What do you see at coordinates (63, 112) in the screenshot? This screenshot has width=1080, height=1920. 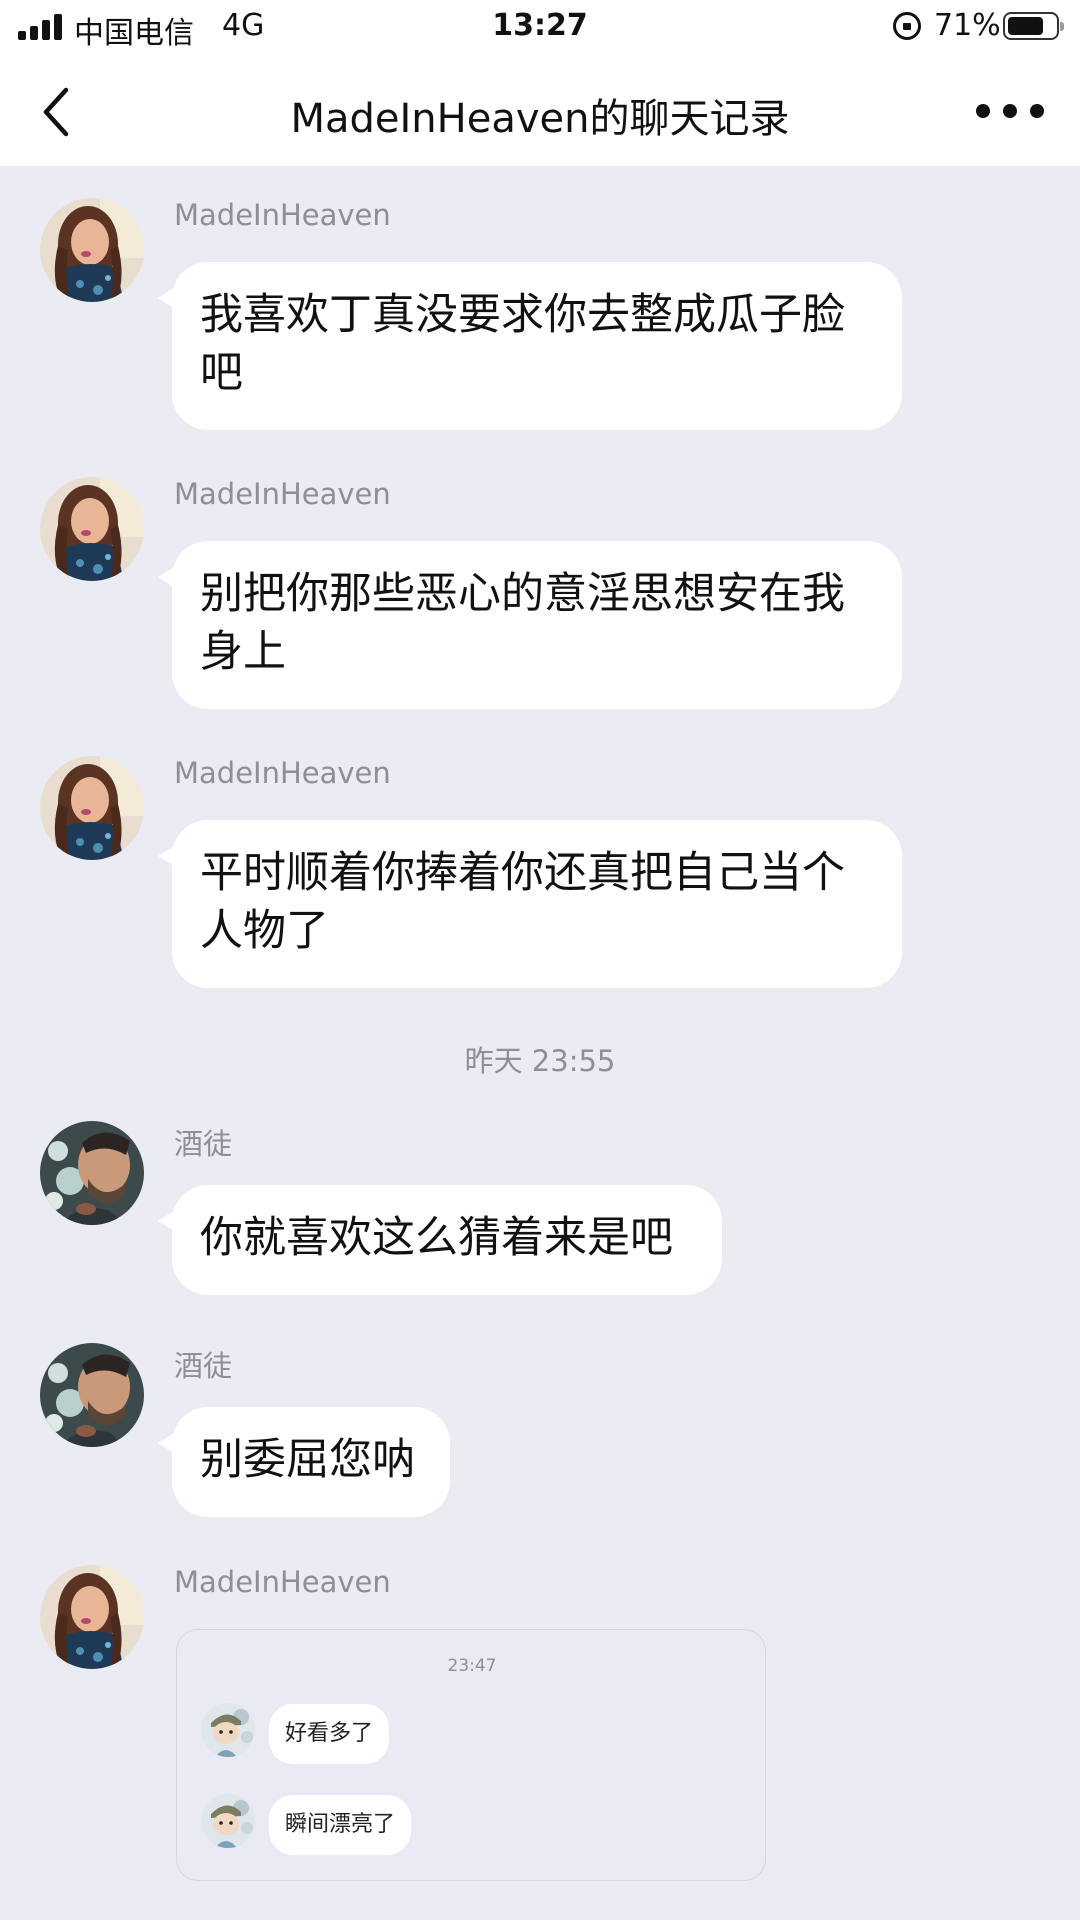 I see `back-button` at bounding box center [63, 112].